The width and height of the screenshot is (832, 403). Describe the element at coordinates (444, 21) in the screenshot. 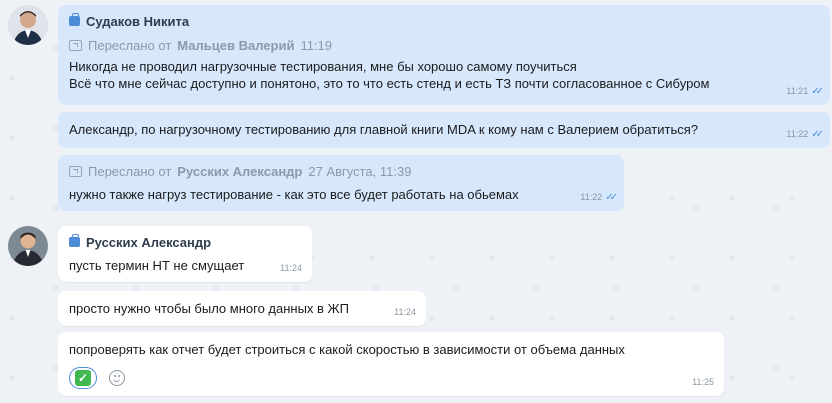

I see `sender-row: Судаков Никита` at that location.